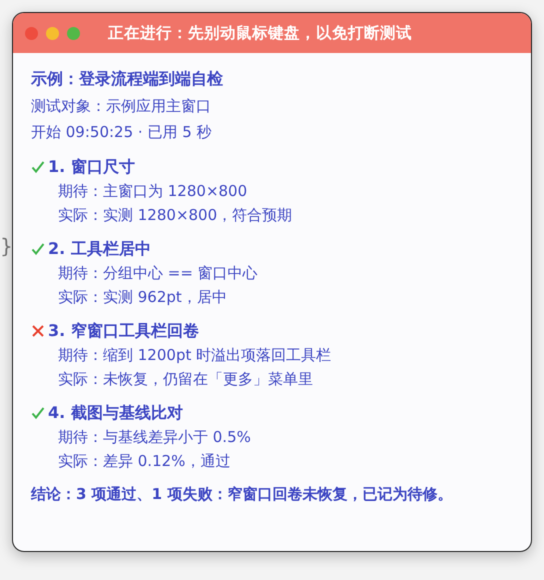 This screenshot has height=580, width=544. Describe the element at coordinates (73, 33) in the screenshot. I see `zoom-button` at that location.